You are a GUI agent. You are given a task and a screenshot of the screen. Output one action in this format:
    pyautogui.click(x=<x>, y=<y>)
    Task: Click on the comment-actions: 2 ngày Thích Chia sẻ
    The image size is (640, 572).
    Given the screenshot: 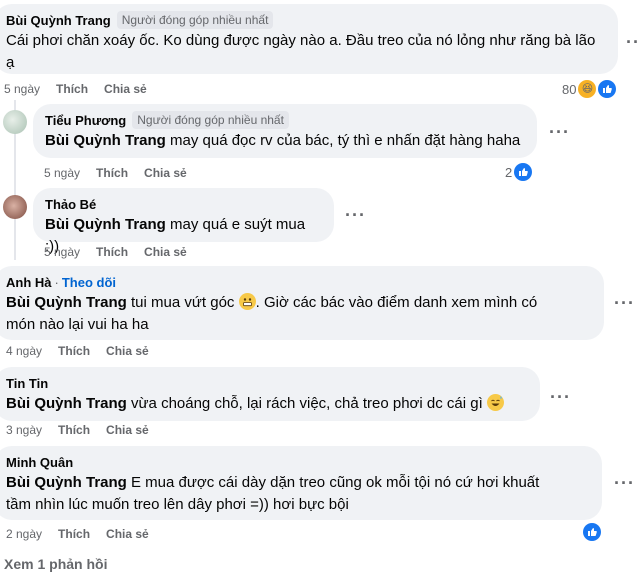 What is the action you would take?
    pyautogui.click(x=77, y=534)
    